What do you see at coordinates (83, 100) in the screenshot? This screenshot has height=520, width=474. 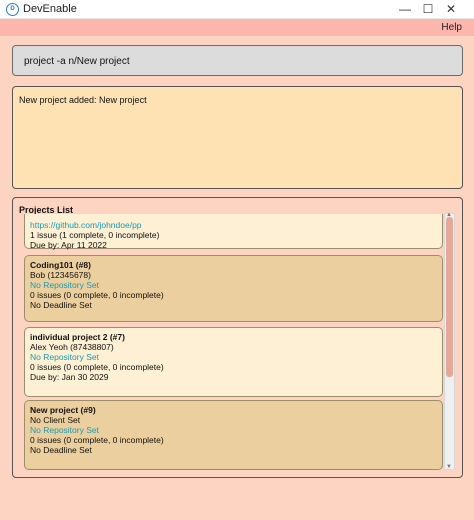 I see `result-message: New project added: New project` at bounding box center [83, 100].